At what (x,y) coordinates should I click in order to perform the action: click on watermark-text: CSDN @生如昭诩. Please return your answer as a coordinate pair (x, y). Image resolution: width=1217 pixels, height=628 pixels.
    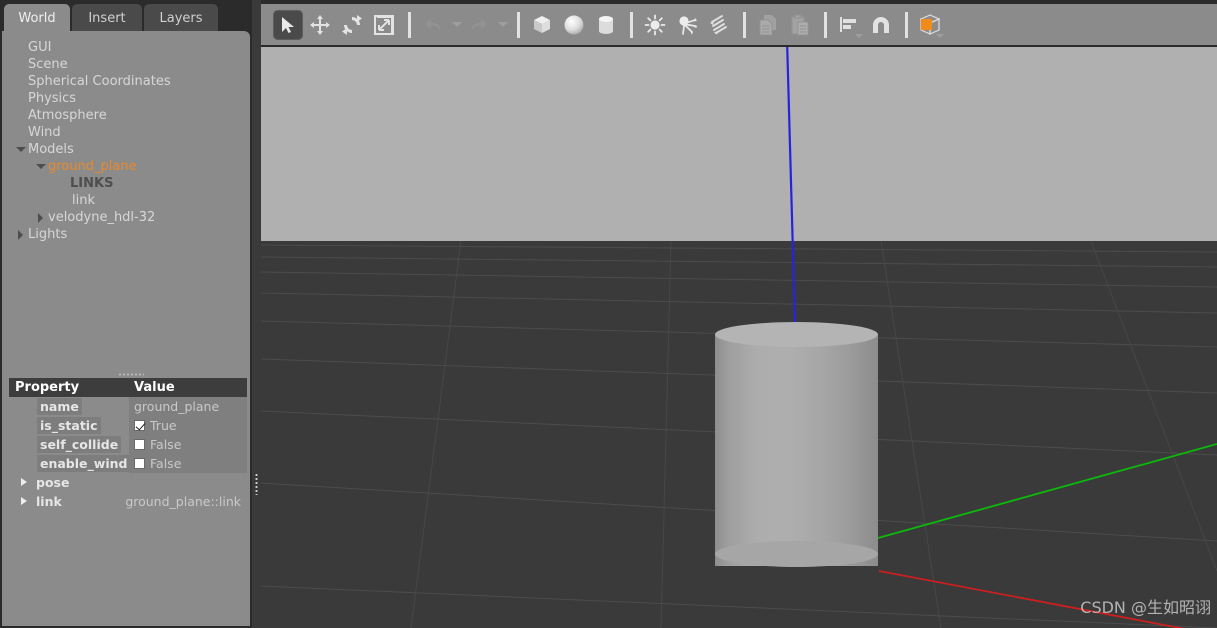
    Looking at the image, I should click on (1145, 607).